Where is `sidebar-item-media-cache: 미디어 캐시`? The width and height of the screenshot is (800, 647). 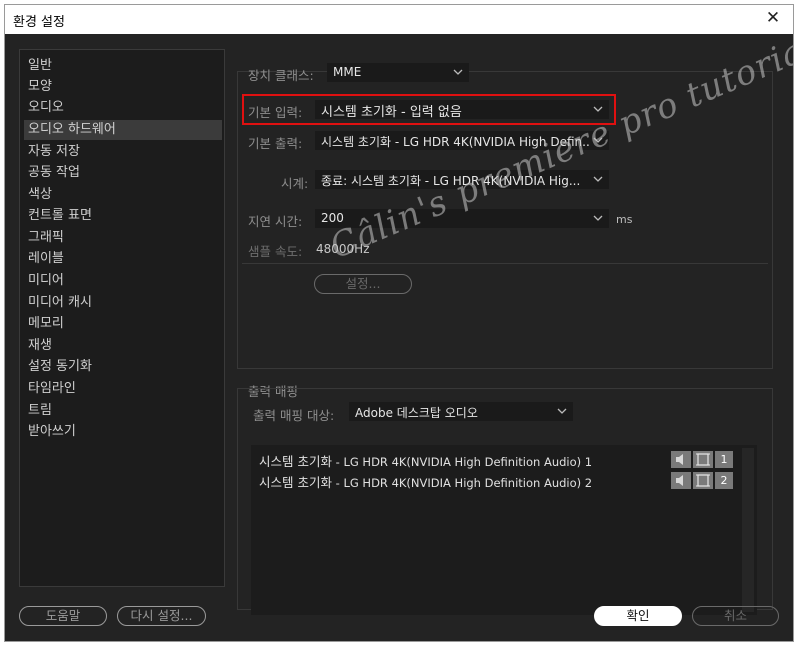 sidebar-item-media-cache: 미디어 캐시 is located at coordinates (123, 303).